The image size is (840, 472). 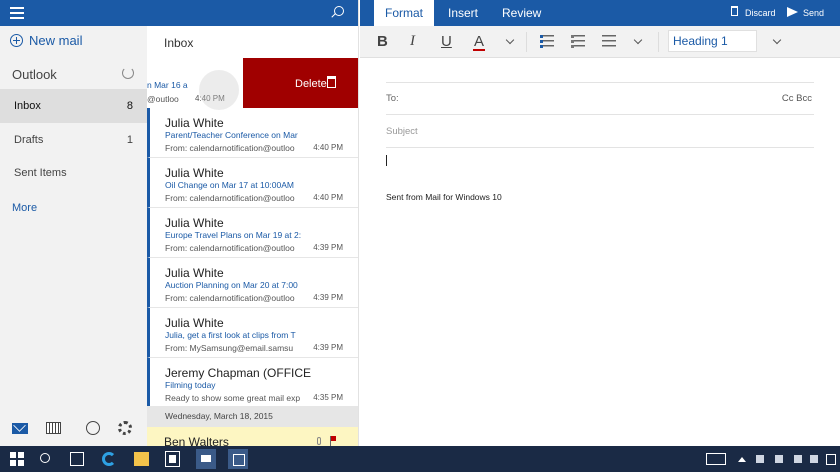 I want to click on message-subject: Julia, get a first look at clips from T, so click(x=230, y=335).